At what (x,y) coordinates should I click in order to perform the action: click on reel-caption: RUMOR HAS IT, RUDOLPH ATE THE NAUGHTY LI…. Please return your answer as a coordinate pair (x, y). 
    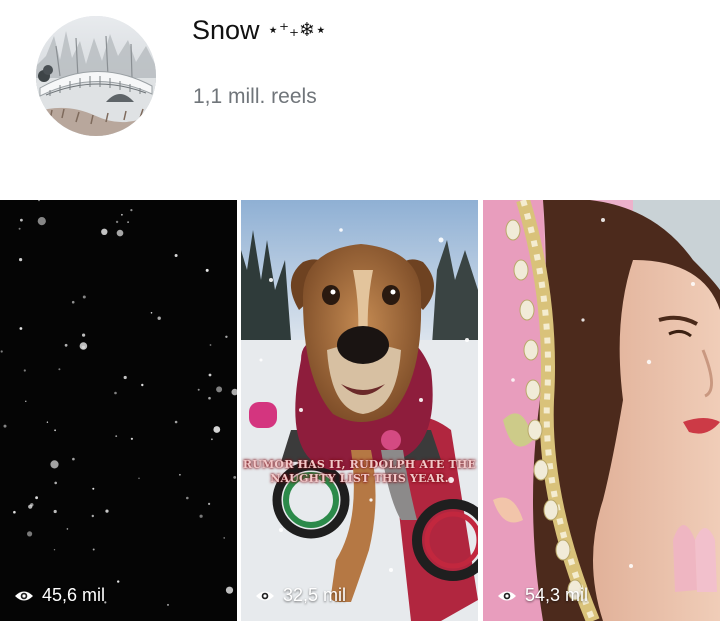
    Looking at the image, I should click on (359, 471).